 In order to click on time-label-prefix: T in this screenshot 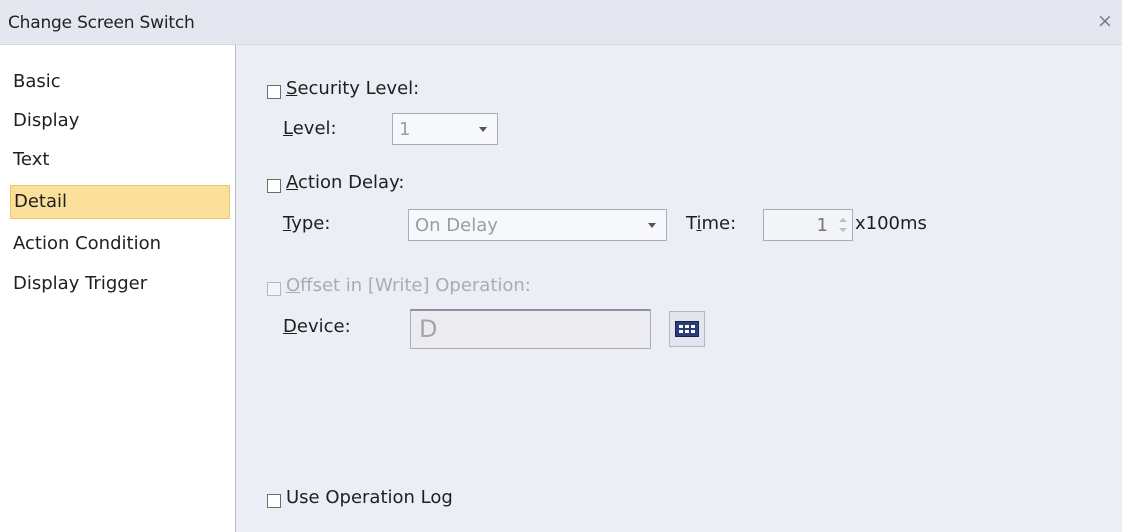, I will do `click(691, 223)`.